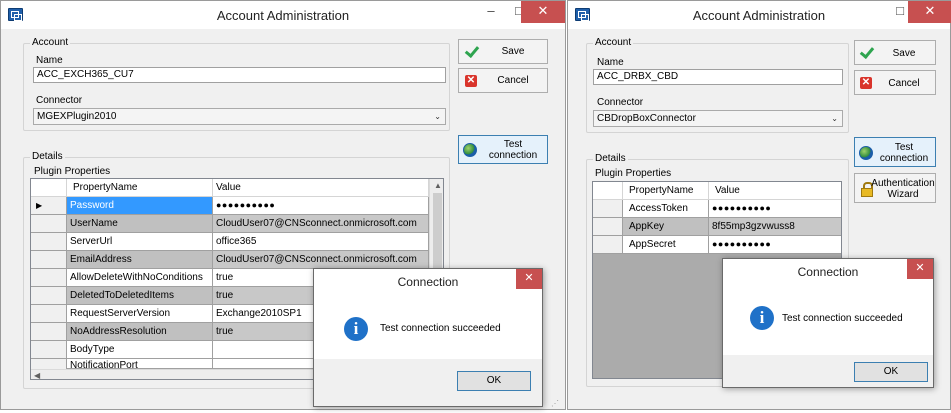  I want to click on table-row-value: office365, so click(321, 242).